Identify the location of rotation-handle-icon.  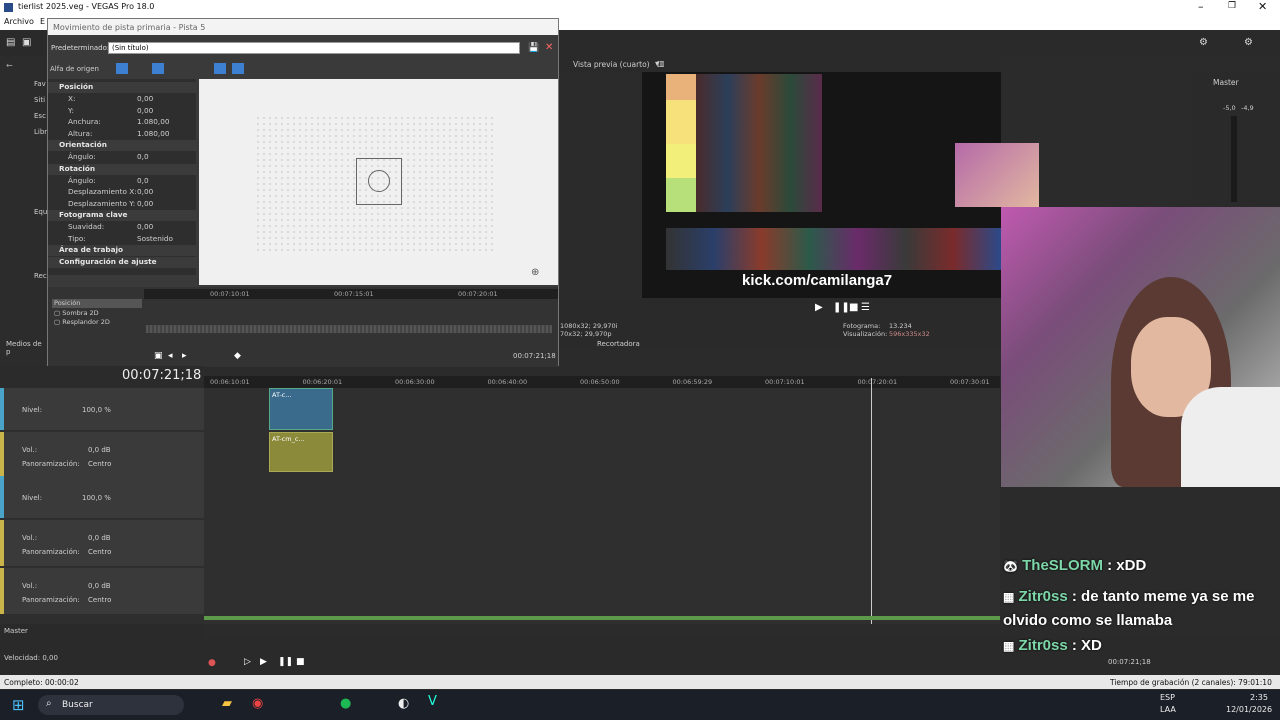
(379, 181).